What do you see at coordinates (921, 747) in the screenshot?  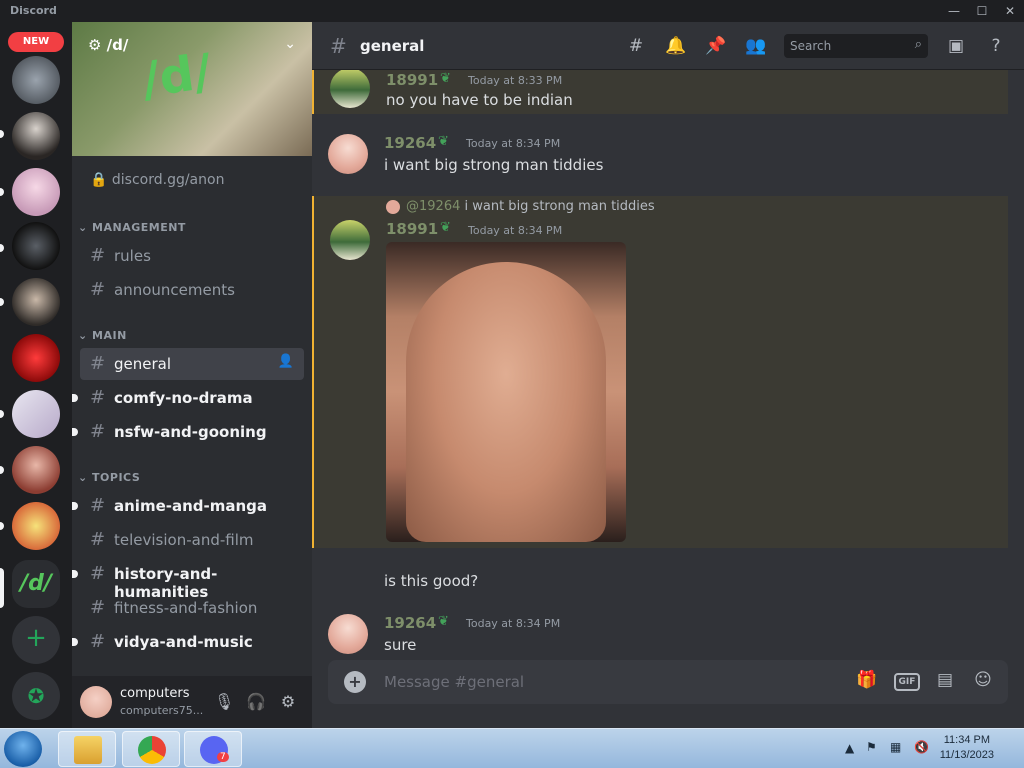 I see `volume-muted-icon: 🔇` at bounding box center [921, 747].